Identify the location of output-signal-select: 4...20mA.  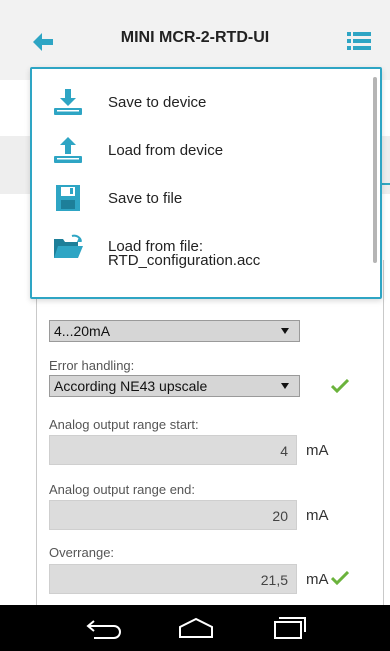
(174, 331).